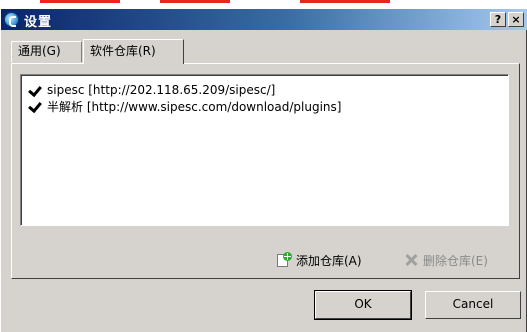 The height and width of the screenshot is (332, 527). What do you see at coordinates (284, 260) in the screenshot?
I see `add-page-icon` at bounding box center [284, 260].